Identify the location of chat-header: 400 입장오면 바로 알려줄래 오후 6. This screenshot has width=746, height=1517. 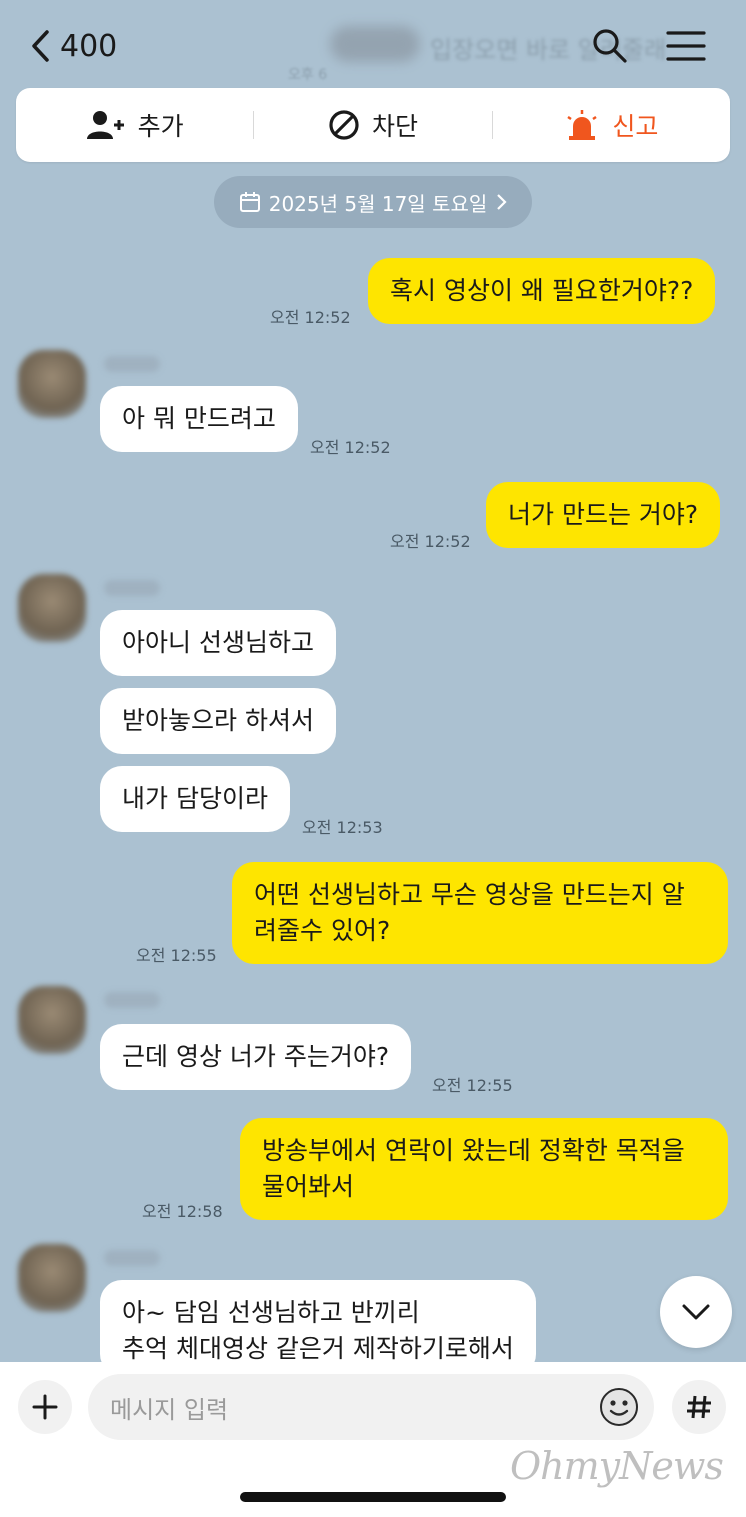
(373, 45).